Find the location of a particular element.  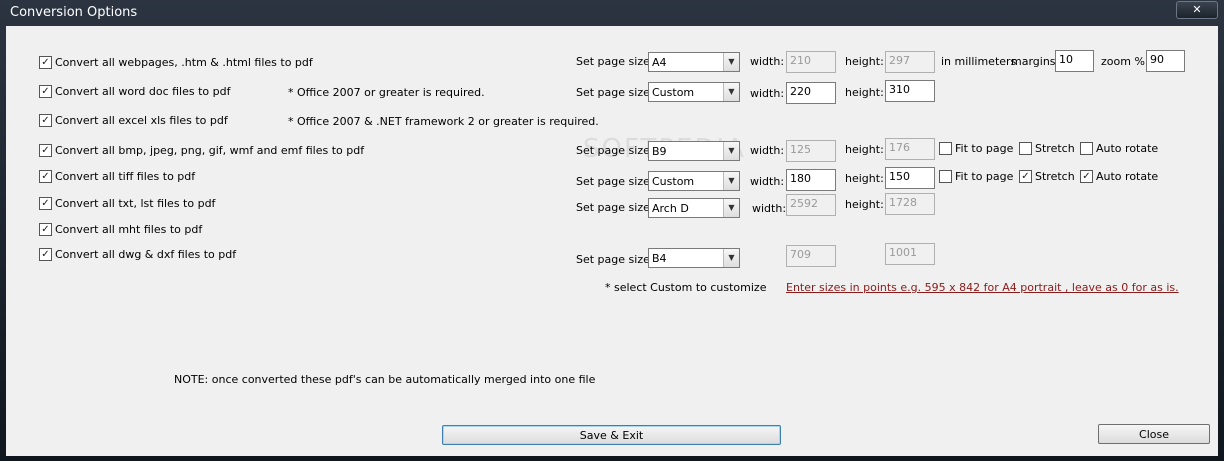

label-convert-mht: Convert all mht files to pdf is located at coordinates (129, 229).